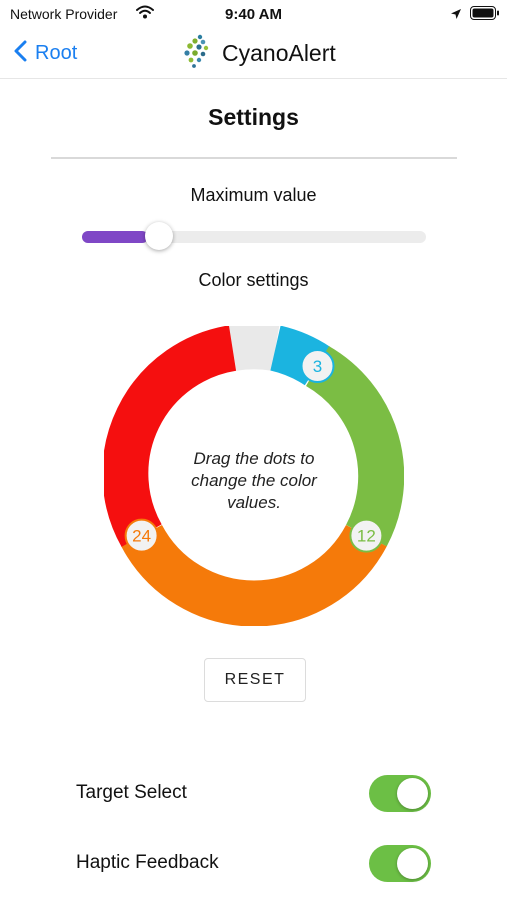  Describe the element at coordinates (253, 117) in the screenshot. I see `page-title: Settings` at that location.